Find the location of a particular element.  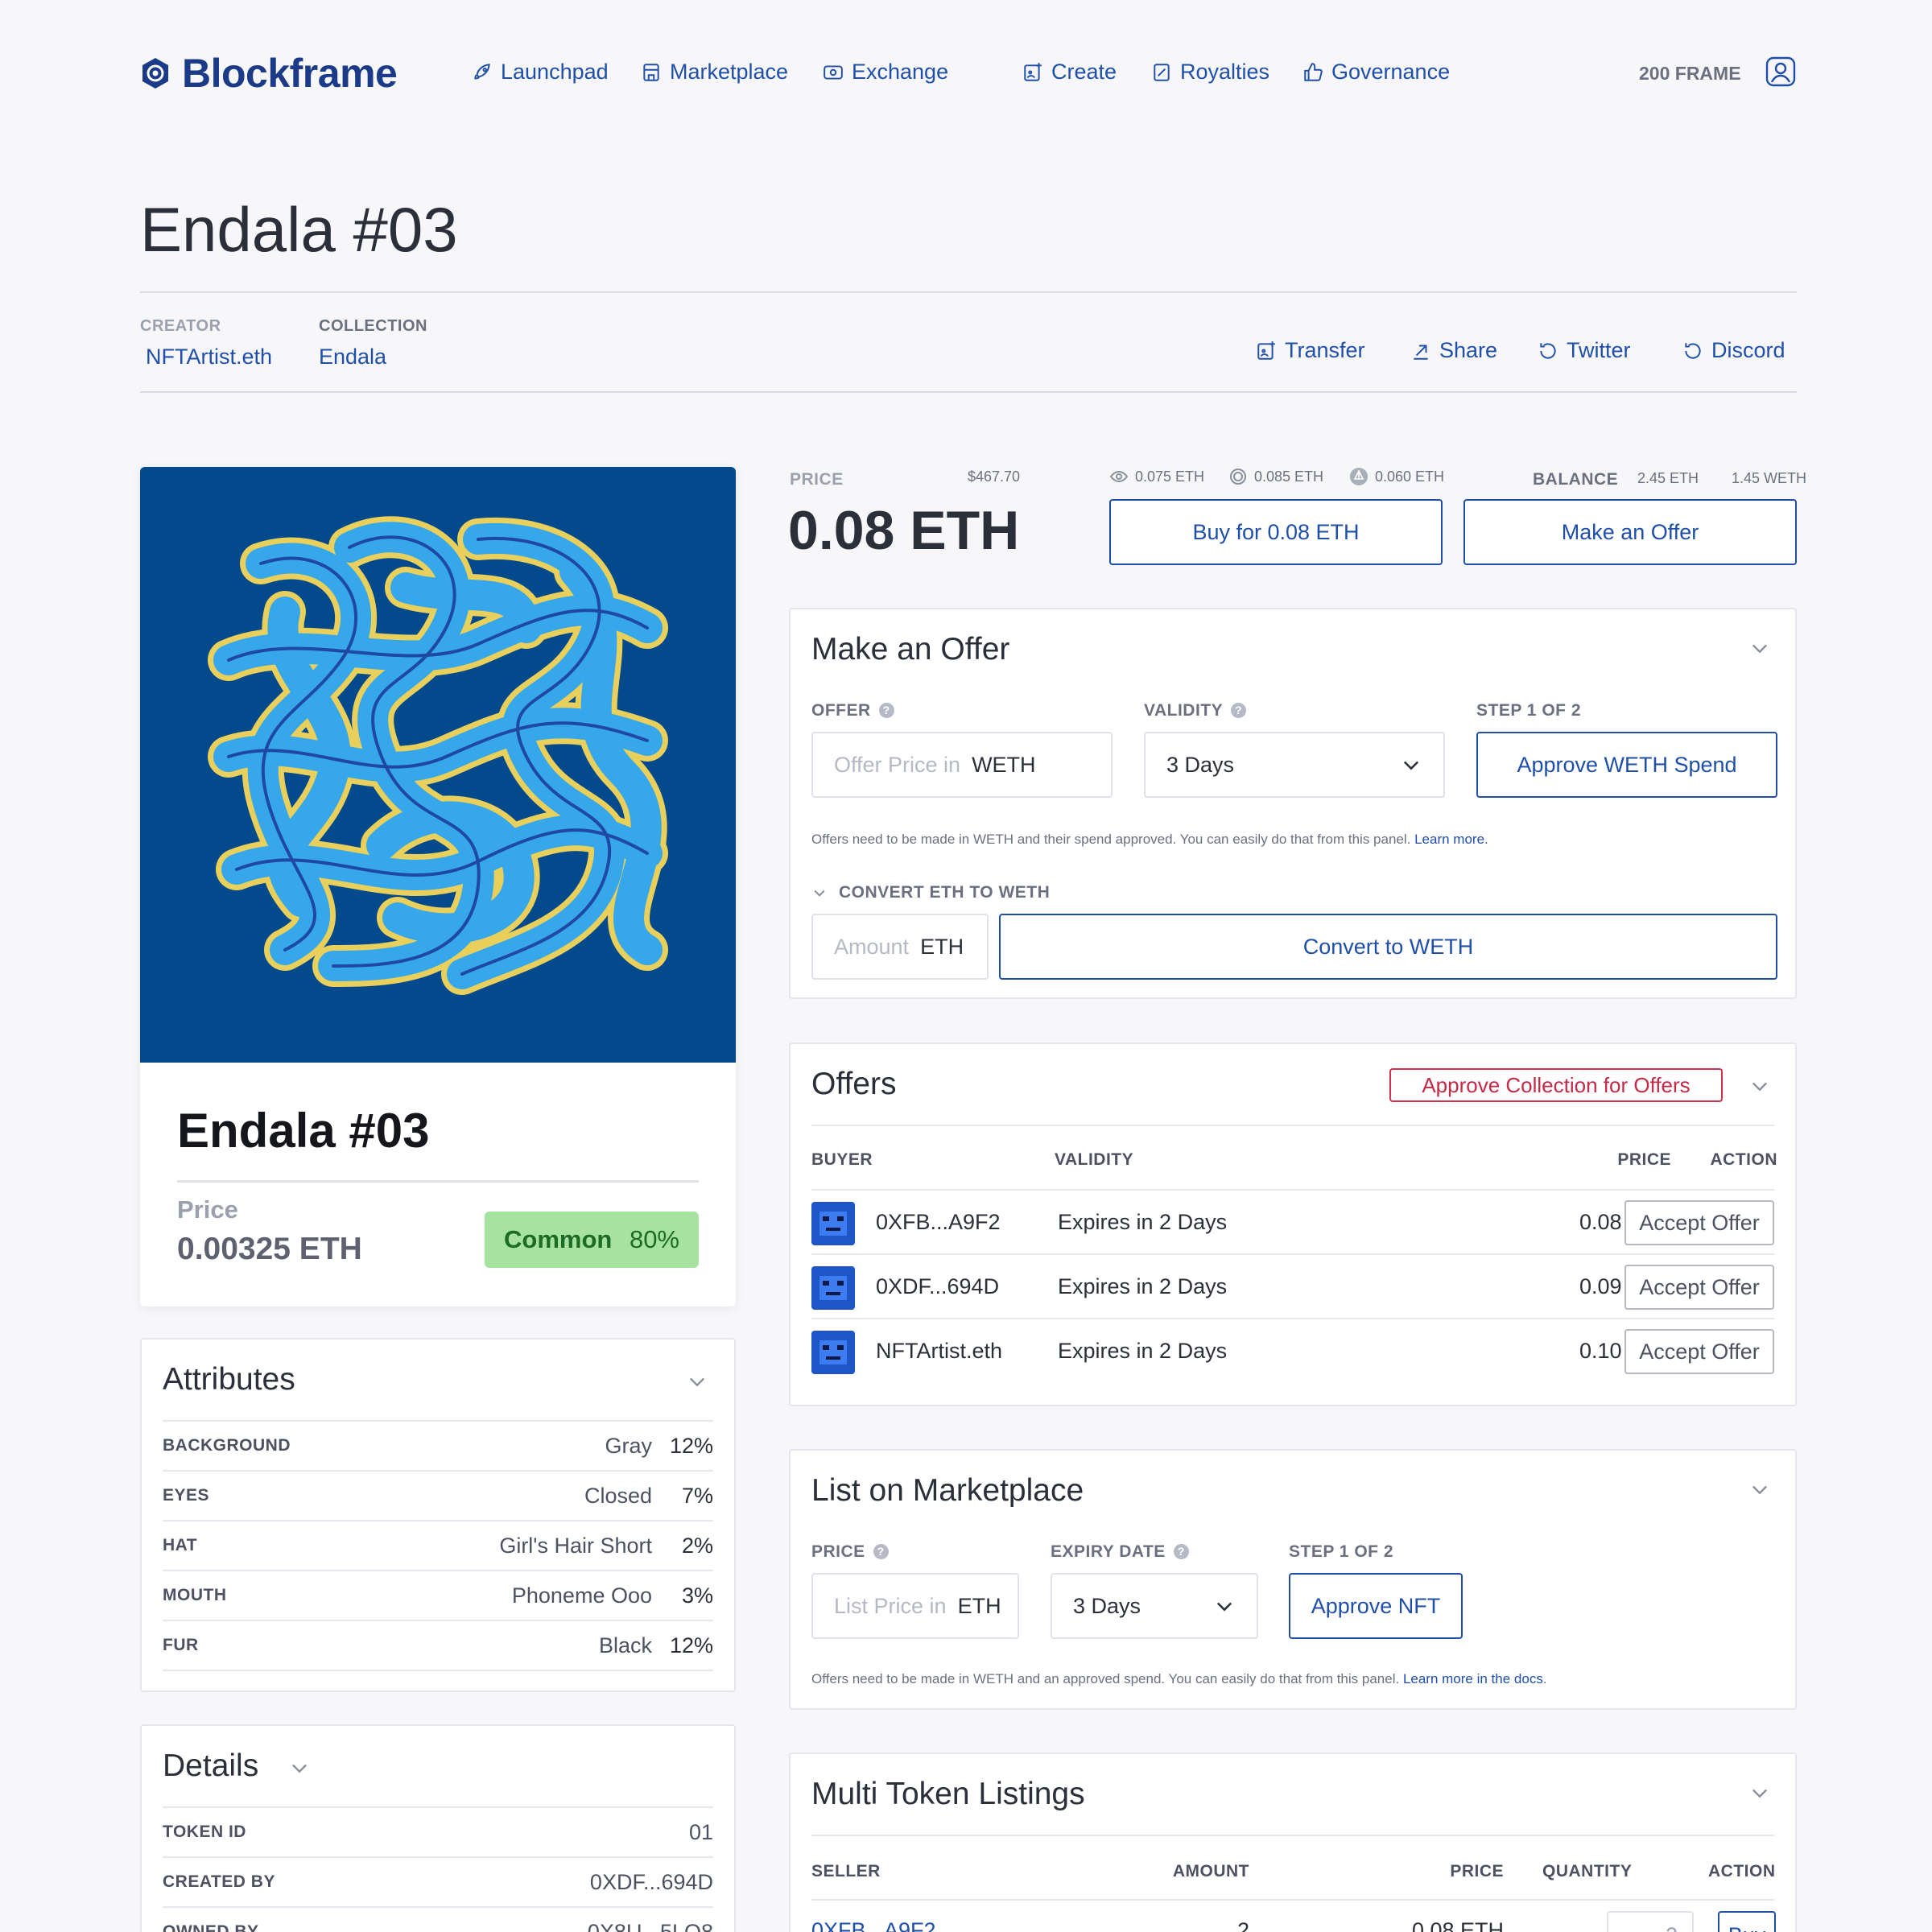

buy-listing-button: Buy is located at coordinates (1747, 1921).